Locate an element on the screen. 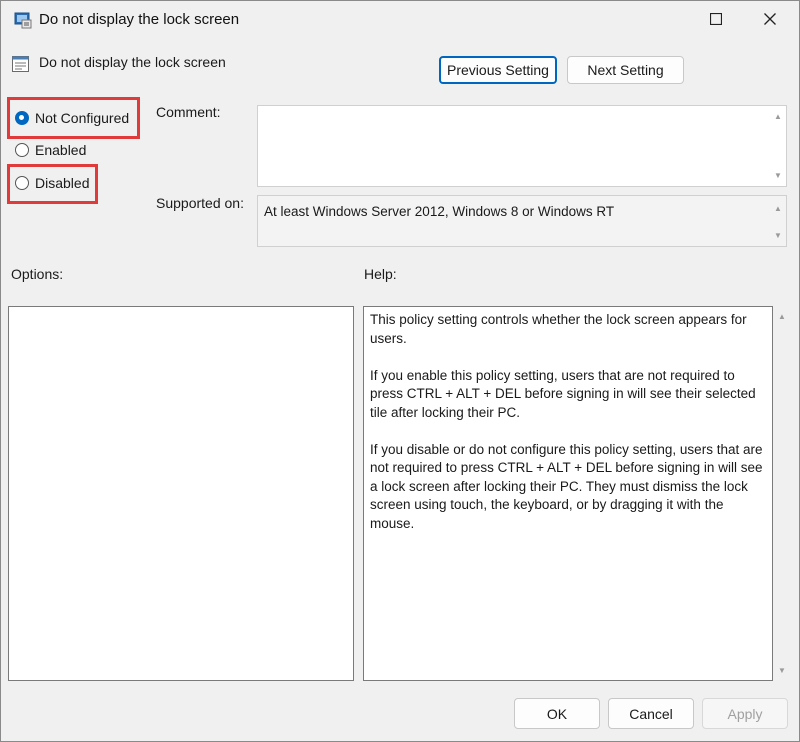 This screenshot has height=742, width=800. comment-field: ▲ ▼ is located at coordinates (522, 146).